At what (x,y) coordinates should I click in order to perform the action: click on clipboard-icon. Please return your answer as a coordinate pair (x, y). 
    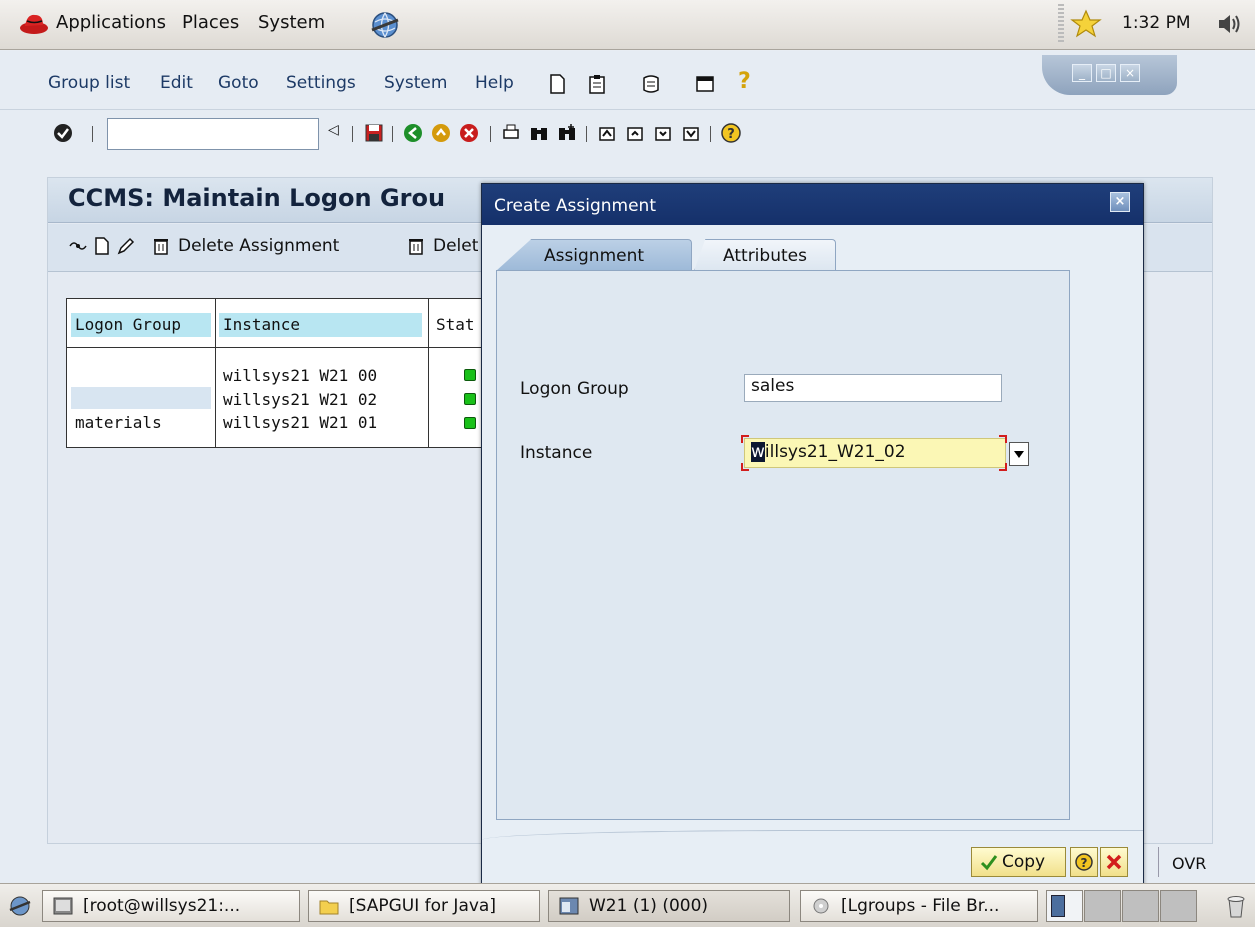
    Looking at the image, I should click on (597, 84).